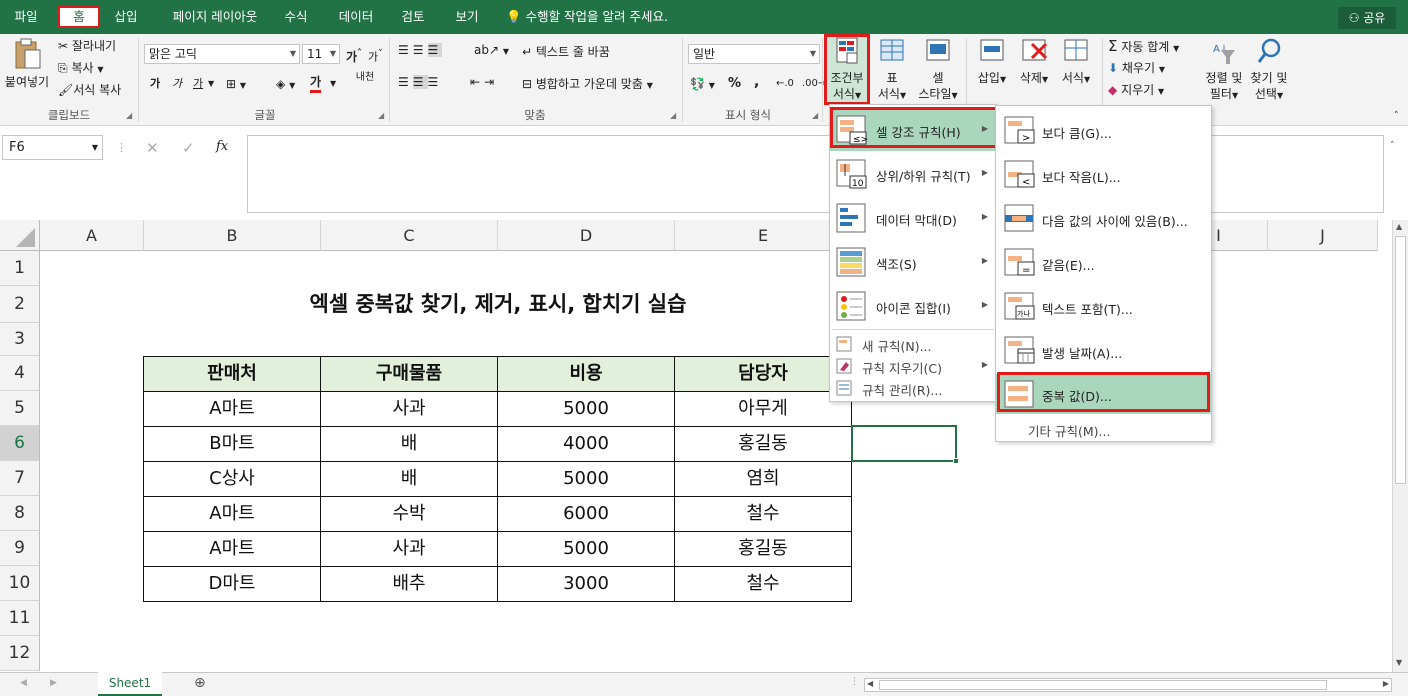 The width and height of the screenshot is (1408, 696). Describe the element at coordinates (79, 17) in the screenshot. I see `tab-home: 홈` at that location.